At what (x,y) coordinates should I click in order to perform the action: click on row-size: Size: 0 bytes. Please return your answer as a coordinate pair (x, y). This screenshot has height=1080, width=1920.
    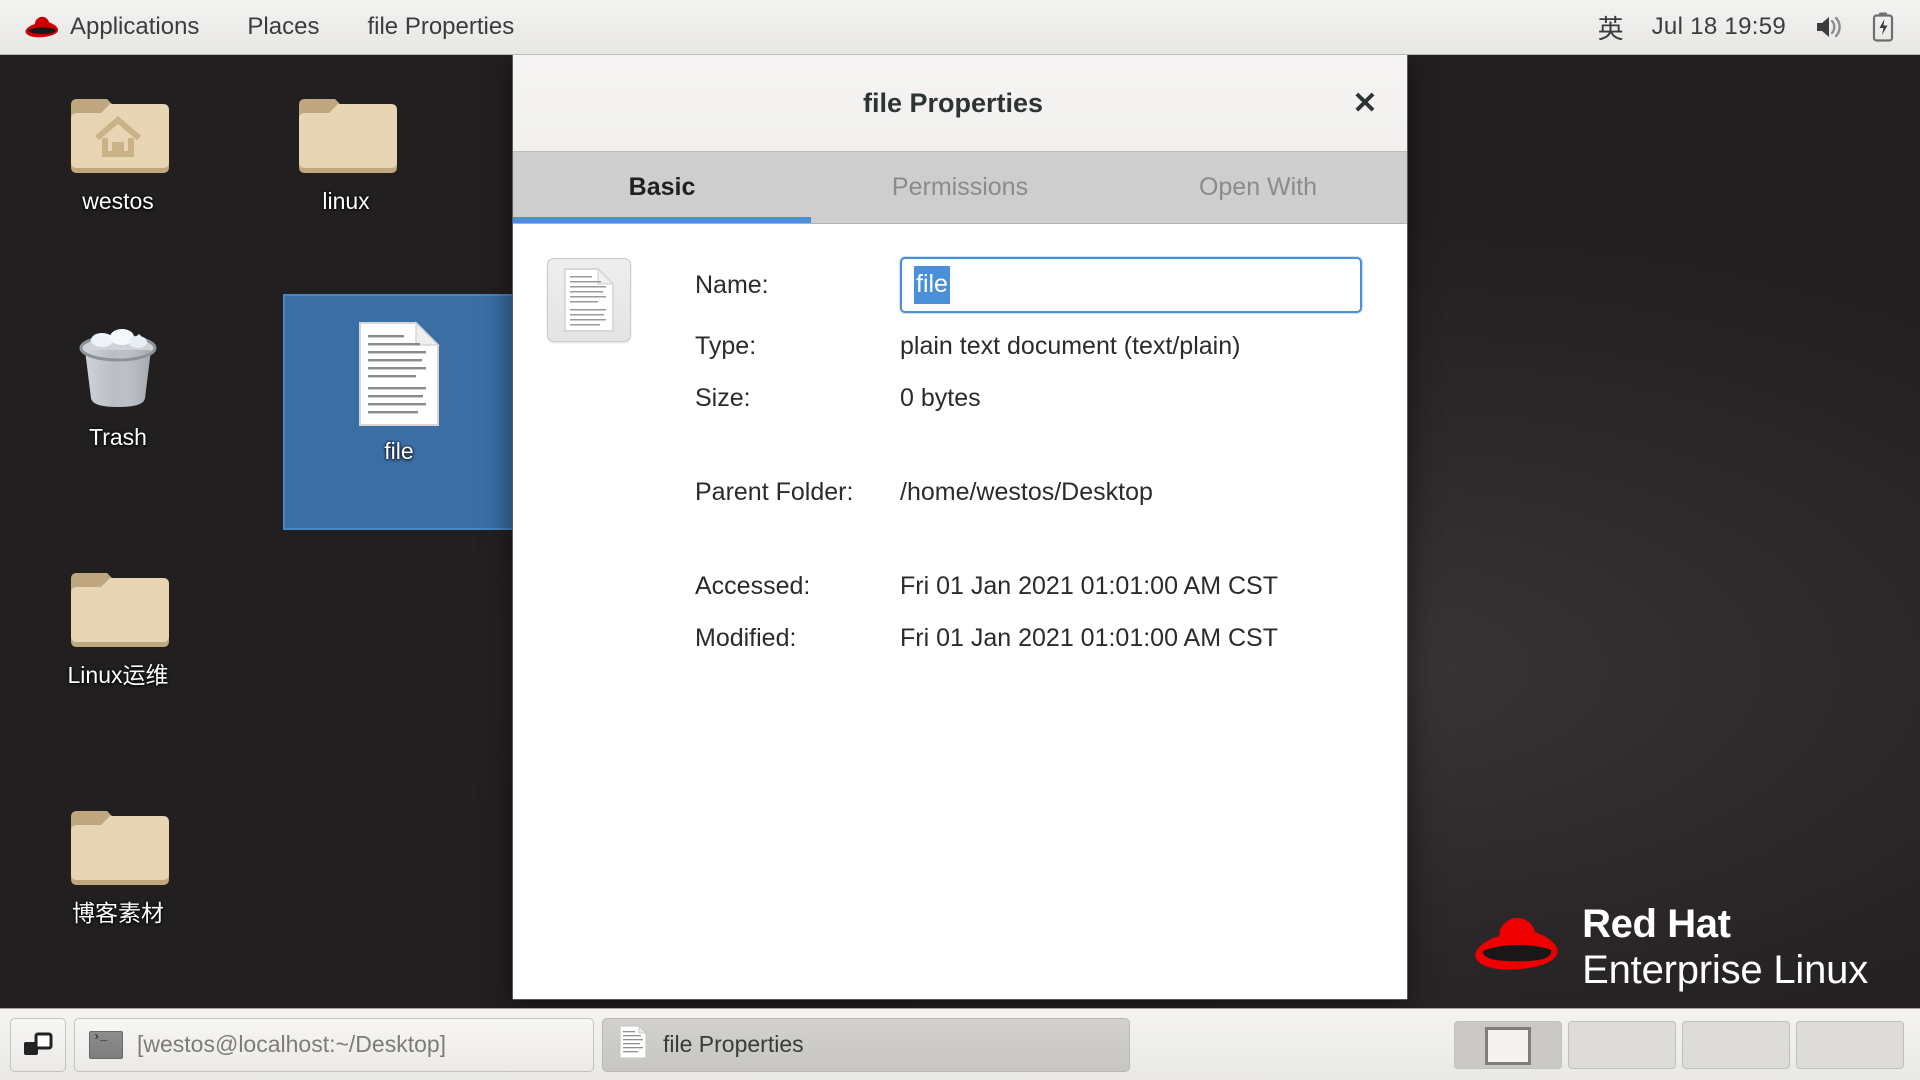
    Looking at the image, I should click on (1034, 398).